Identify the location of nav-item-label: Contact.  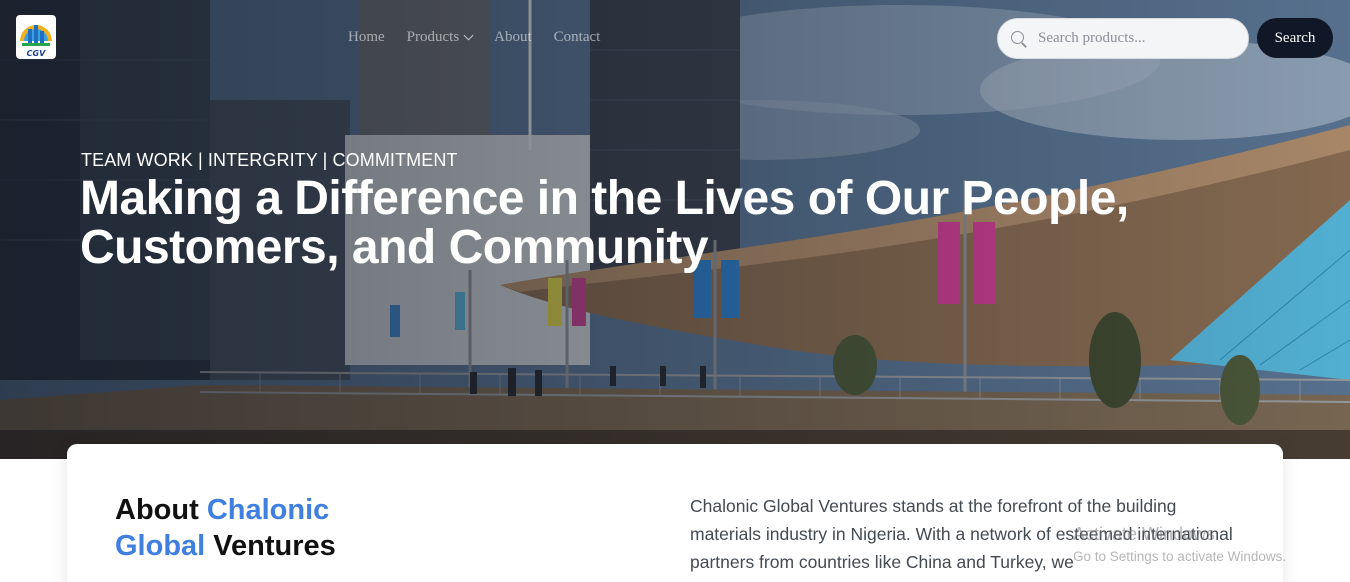
(577, 37).